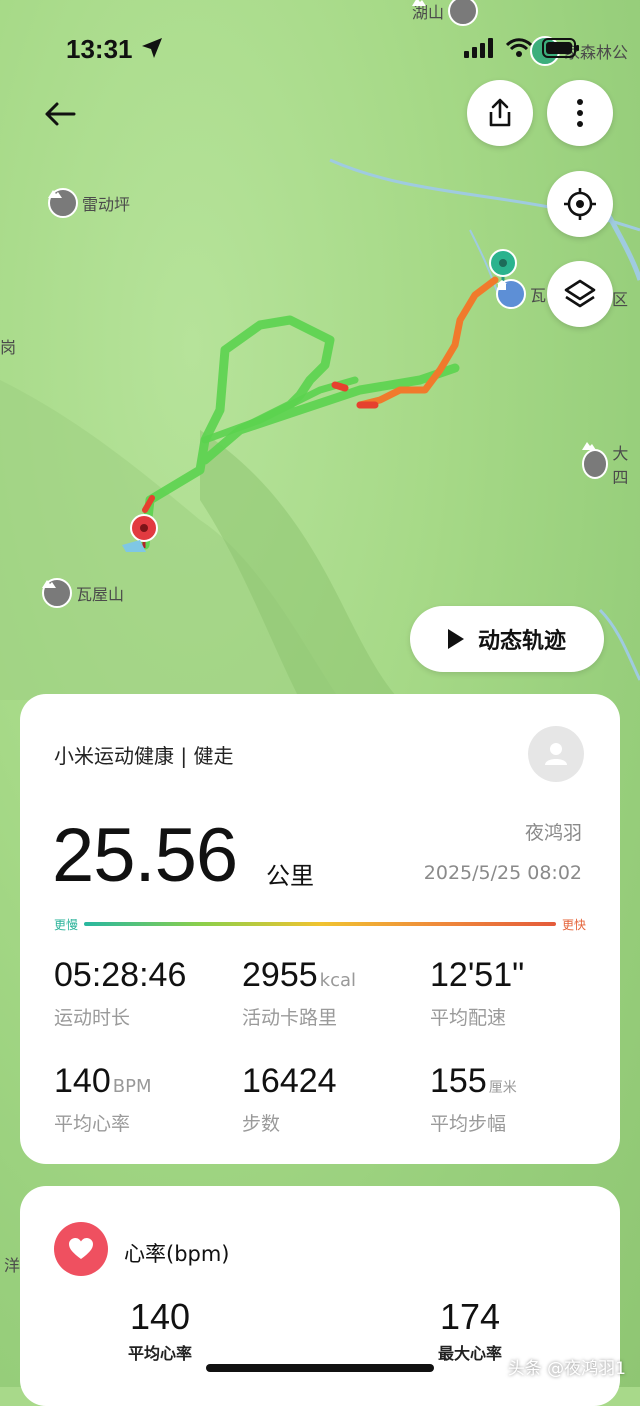  Describe the element at coordinates (561, 50) in the screenshot. I see `battery-icon` at that location.